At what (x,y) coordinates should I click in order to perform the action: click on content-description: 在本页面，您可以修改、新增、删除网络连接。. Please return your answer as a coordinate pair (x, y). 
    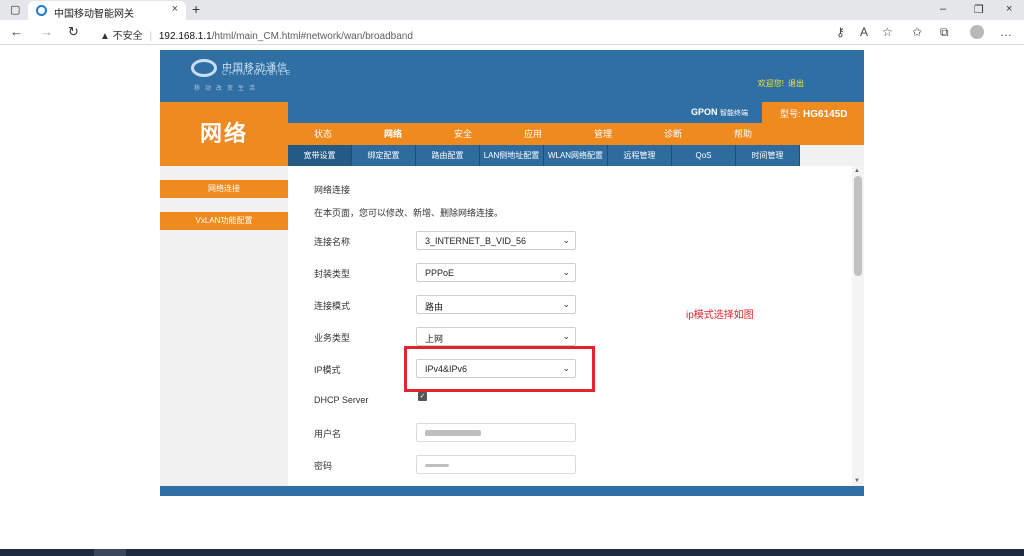
    Looking at the image, I should click on (409, 213).